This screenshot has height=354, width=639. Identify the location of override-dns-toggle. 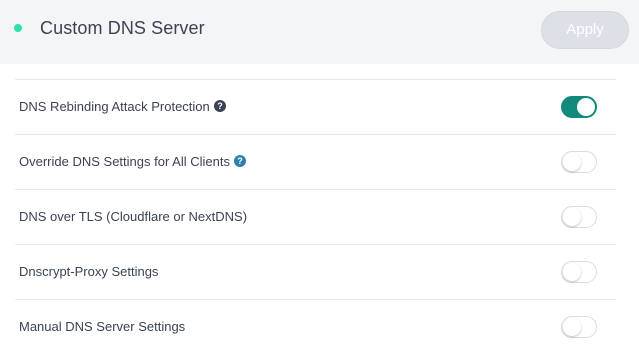
(579, 162).